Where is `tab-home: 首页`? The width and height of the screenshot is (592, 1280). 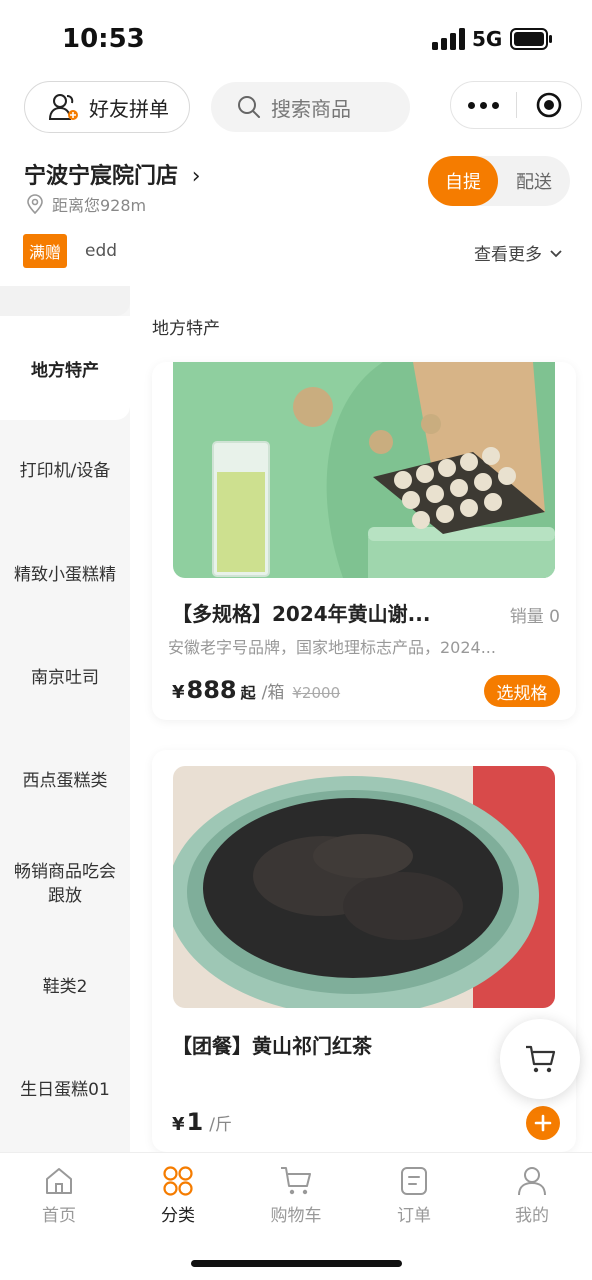 tab-home: 首页 is located at coordinates (59, 1195).